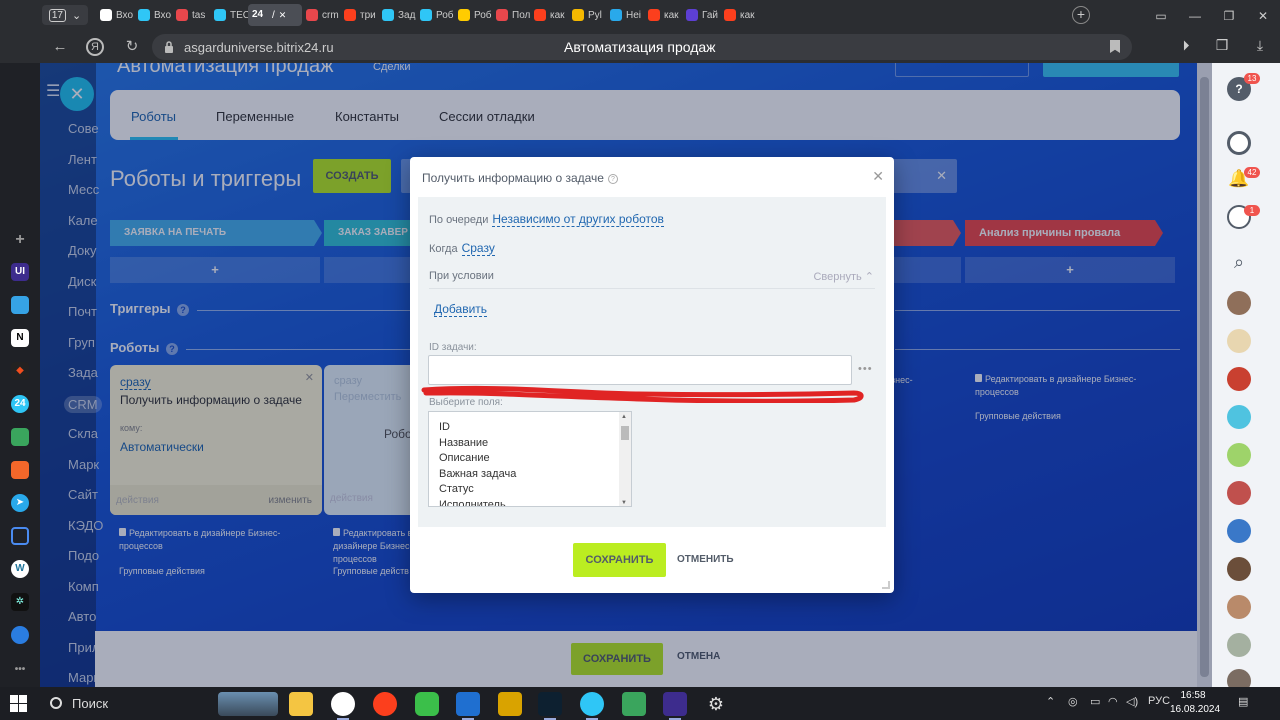  What do you see at coordinates (1111, 70) in the screenshot?
I see `header-primary-button` at bounding box center [1111, 70].